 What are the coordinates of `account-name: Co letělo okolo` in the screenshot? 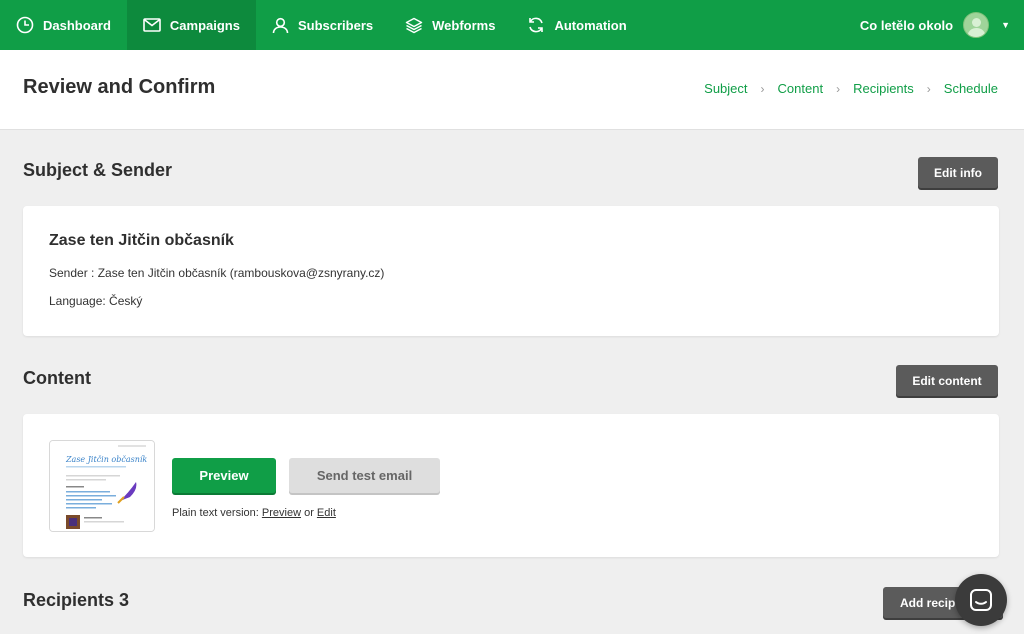 It's located at (906, 25).